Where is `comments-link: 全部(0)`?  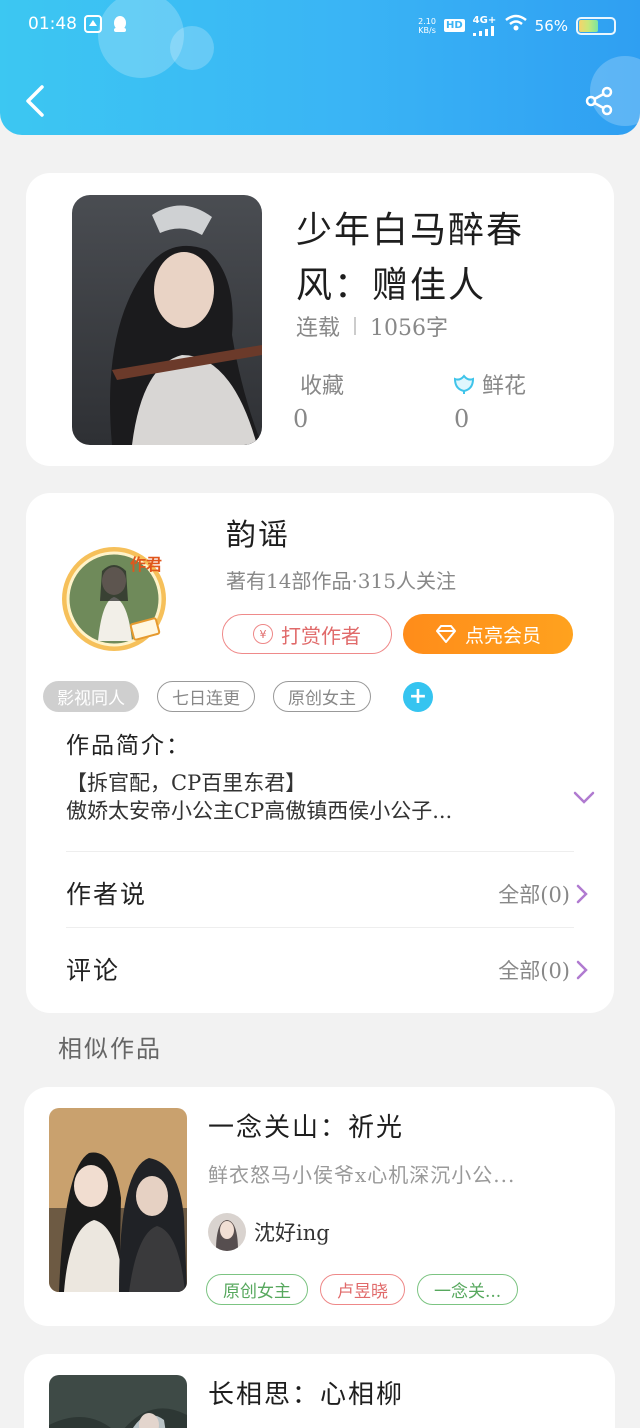
comments-link: 全部(0) is located at coordinates (543, 970).